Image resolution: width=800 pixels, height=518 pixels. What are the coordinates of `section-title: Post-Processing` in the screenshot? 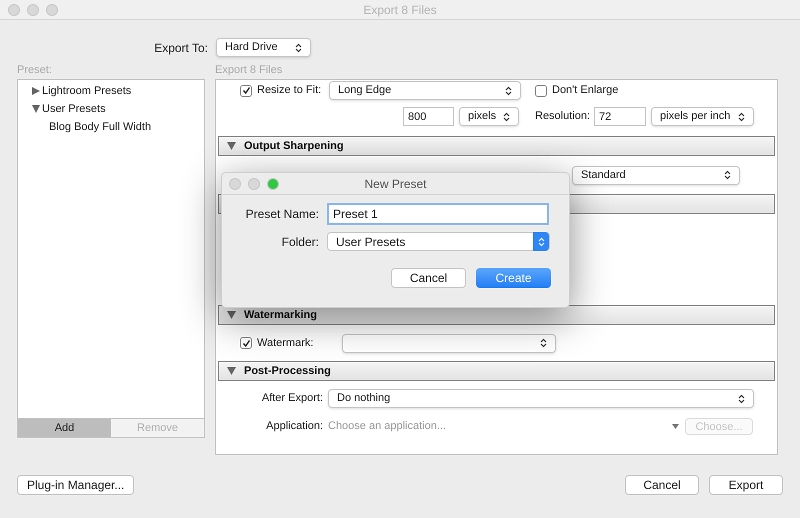 It's located at (287, 371).